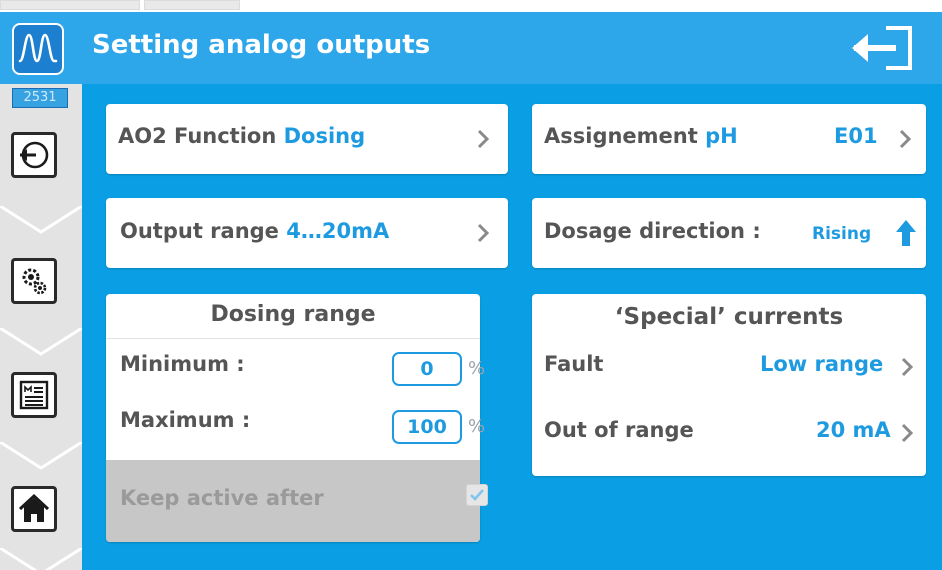  Describe the element at coordinates (427, 427) in the screenshot. I see `maximum-input` at that location.